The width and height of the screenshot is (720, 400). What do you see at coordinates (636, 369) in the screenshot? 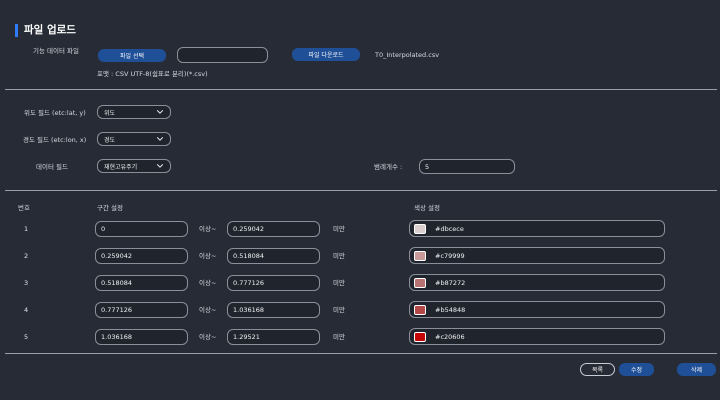
I see `edit-button: 수정` at bounding box center [636, 369].